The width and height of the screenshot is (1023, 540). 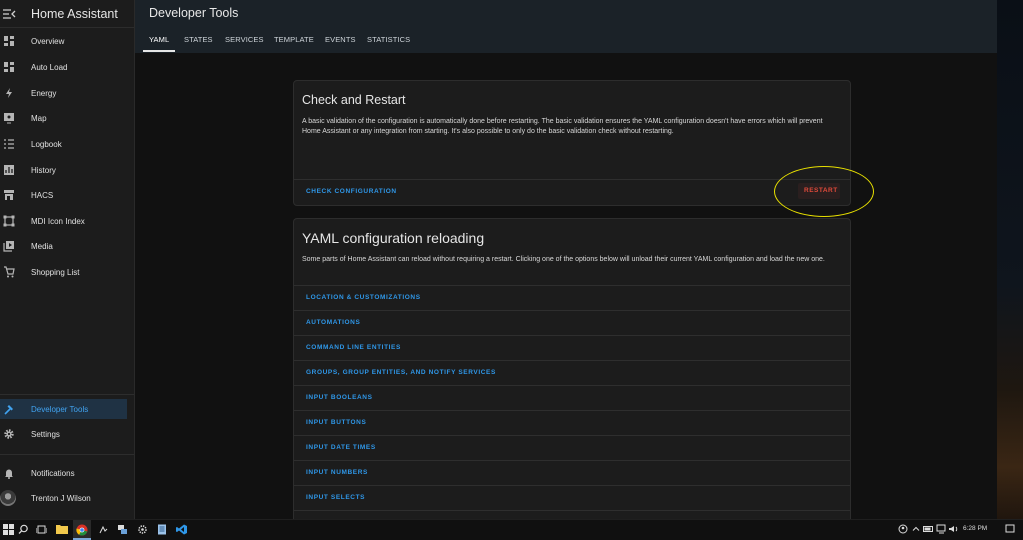 What do you see at coordinates (55, 272) in the screenshot?
I see `sidebar-item-label: Shopping List` at bounding box center [55, 272].